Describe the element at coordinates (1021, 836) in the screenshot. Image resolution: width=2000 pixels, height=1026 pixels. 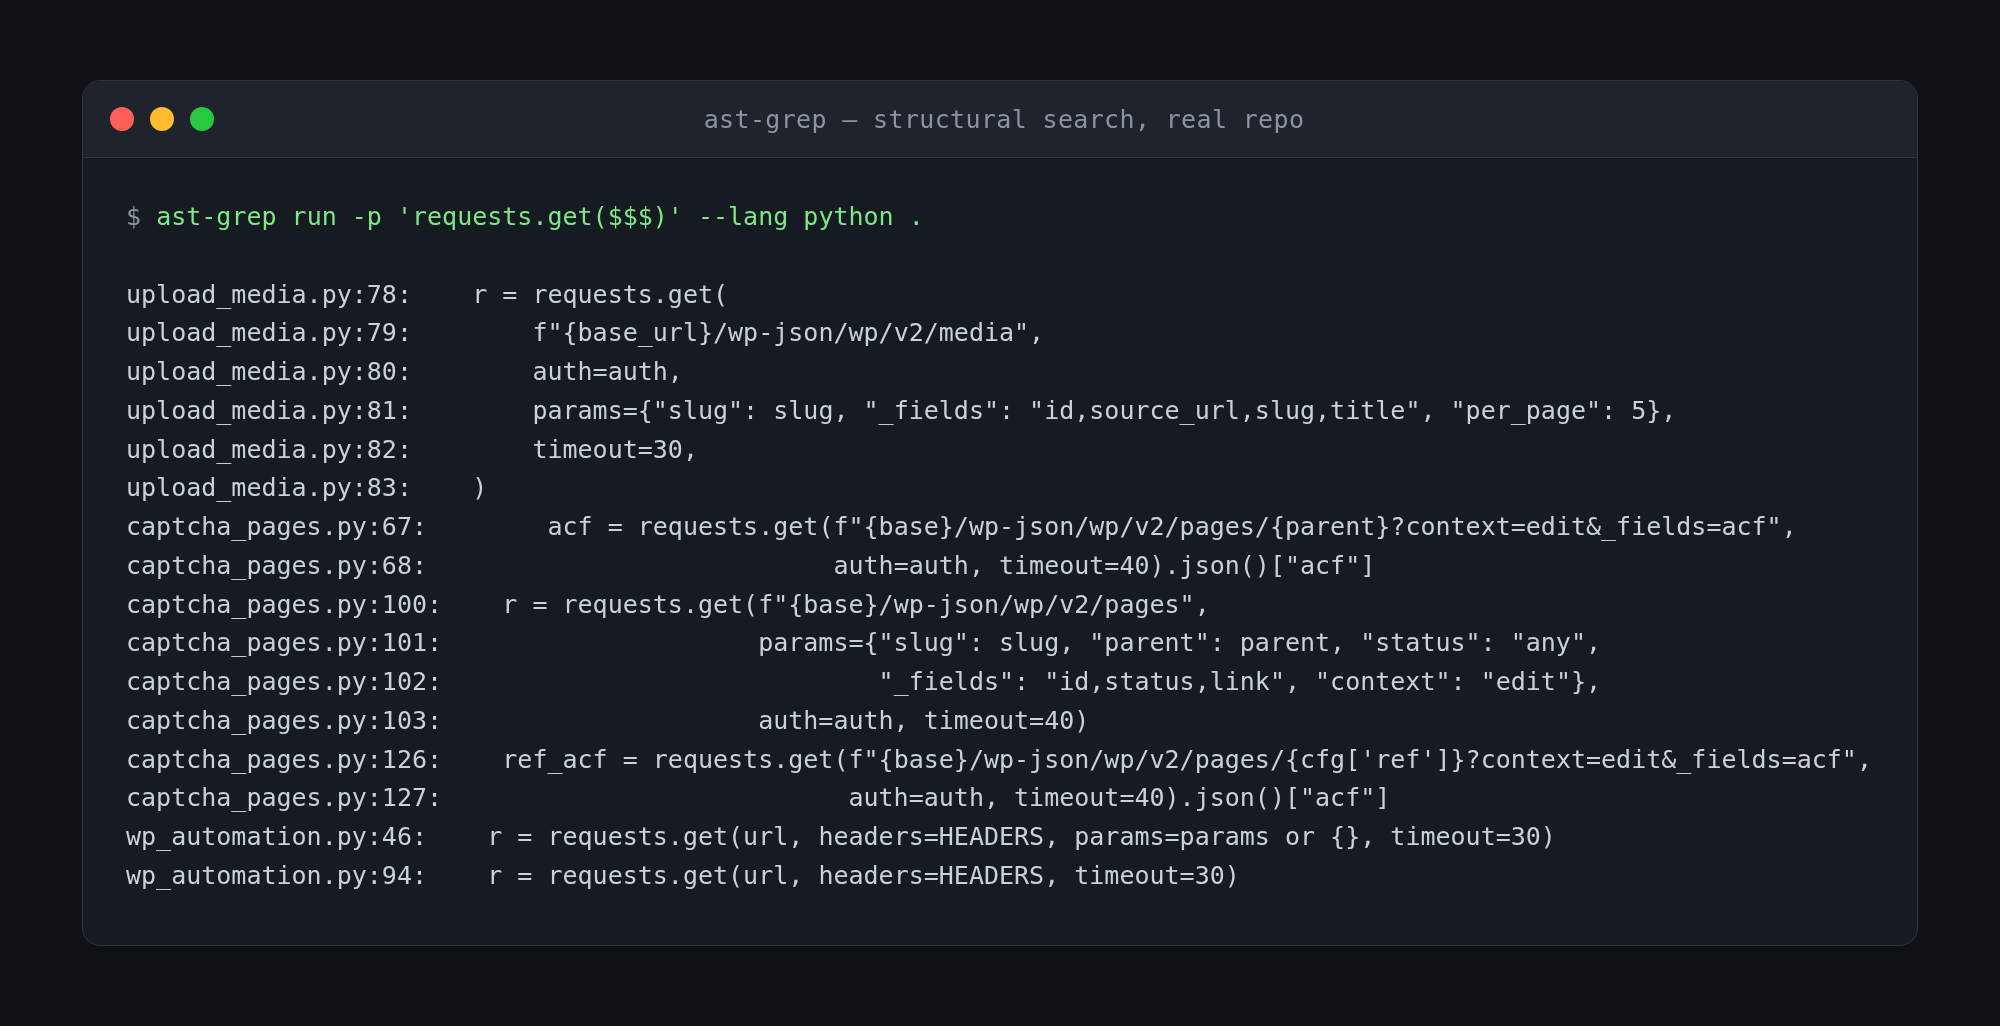
I see `code-line: r = requests.get(url, headers=HEADERS, params=params or {}, timeout=30)` at that location.